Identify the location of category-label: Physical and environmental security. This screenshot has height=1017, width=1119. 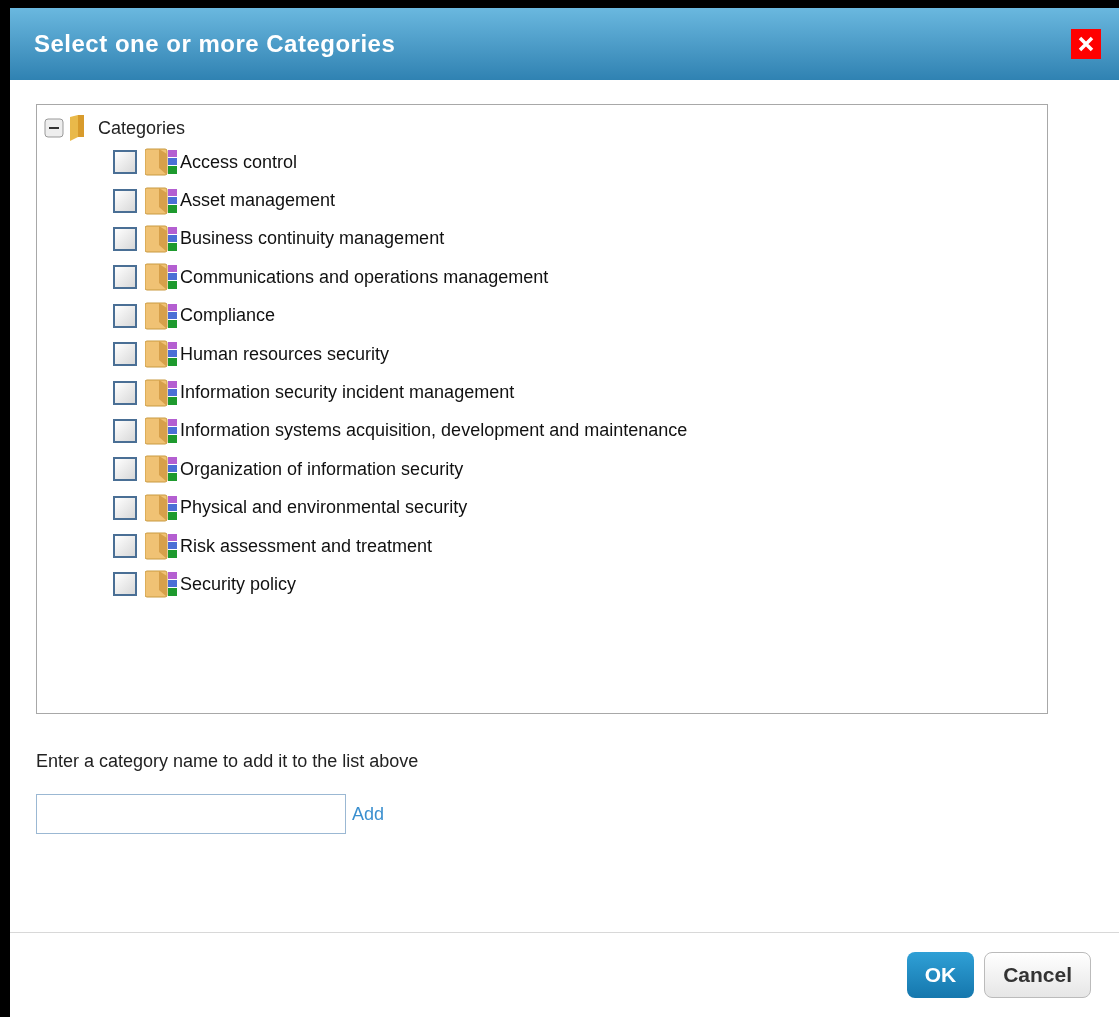
(324, 508).